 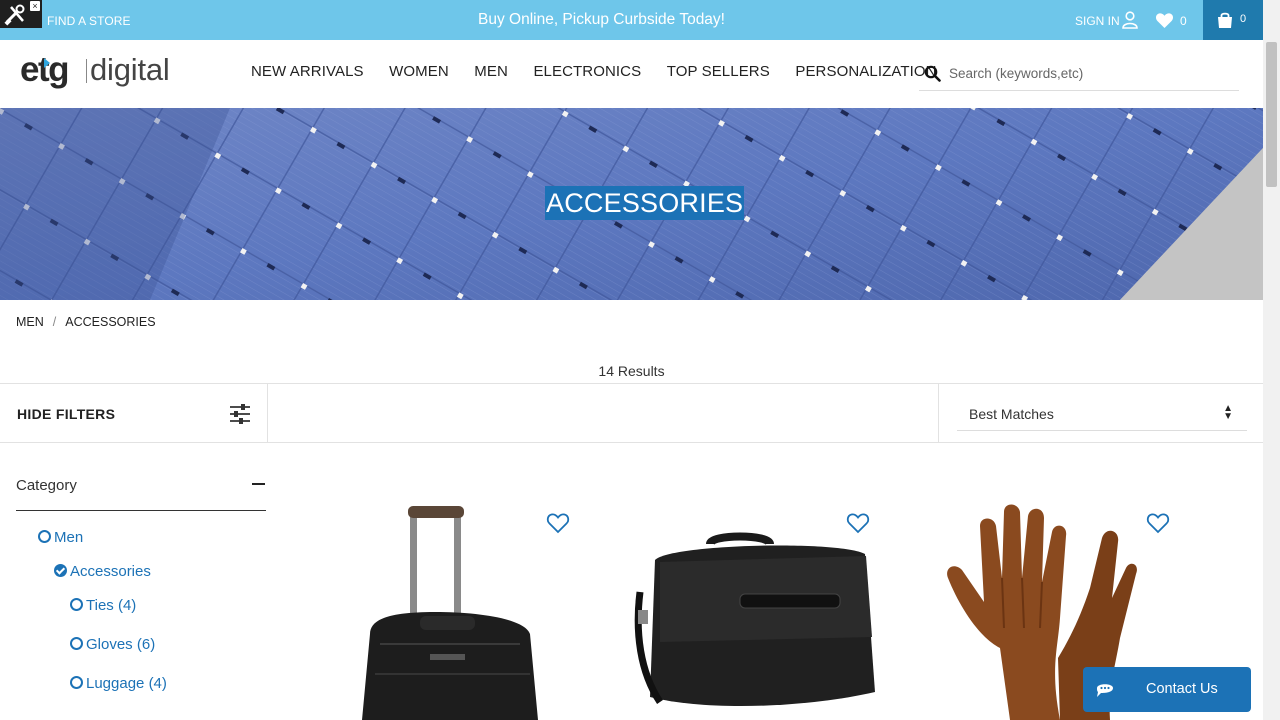 What do you see at coordinates (69, 537) in the screenshot?
I see `category-item-label: Men` at bounding box center [69, 537].